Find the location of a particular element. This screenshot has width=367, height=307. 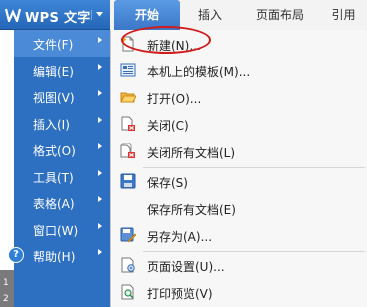

menu-item-label: 工具(T) is located at coordinates (53, 178).